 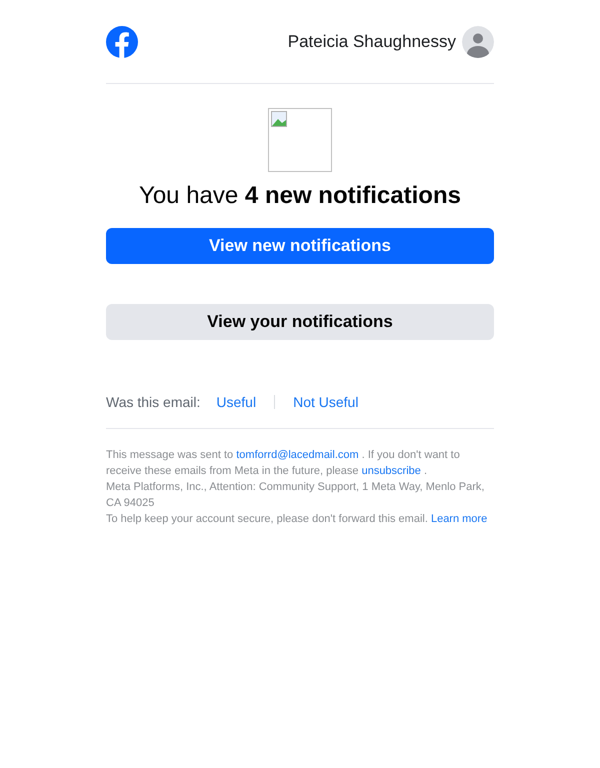 What do you see at coordinates (300, 140) in the screenshot?
I see `broken-image` at bounding box center [300, 140].